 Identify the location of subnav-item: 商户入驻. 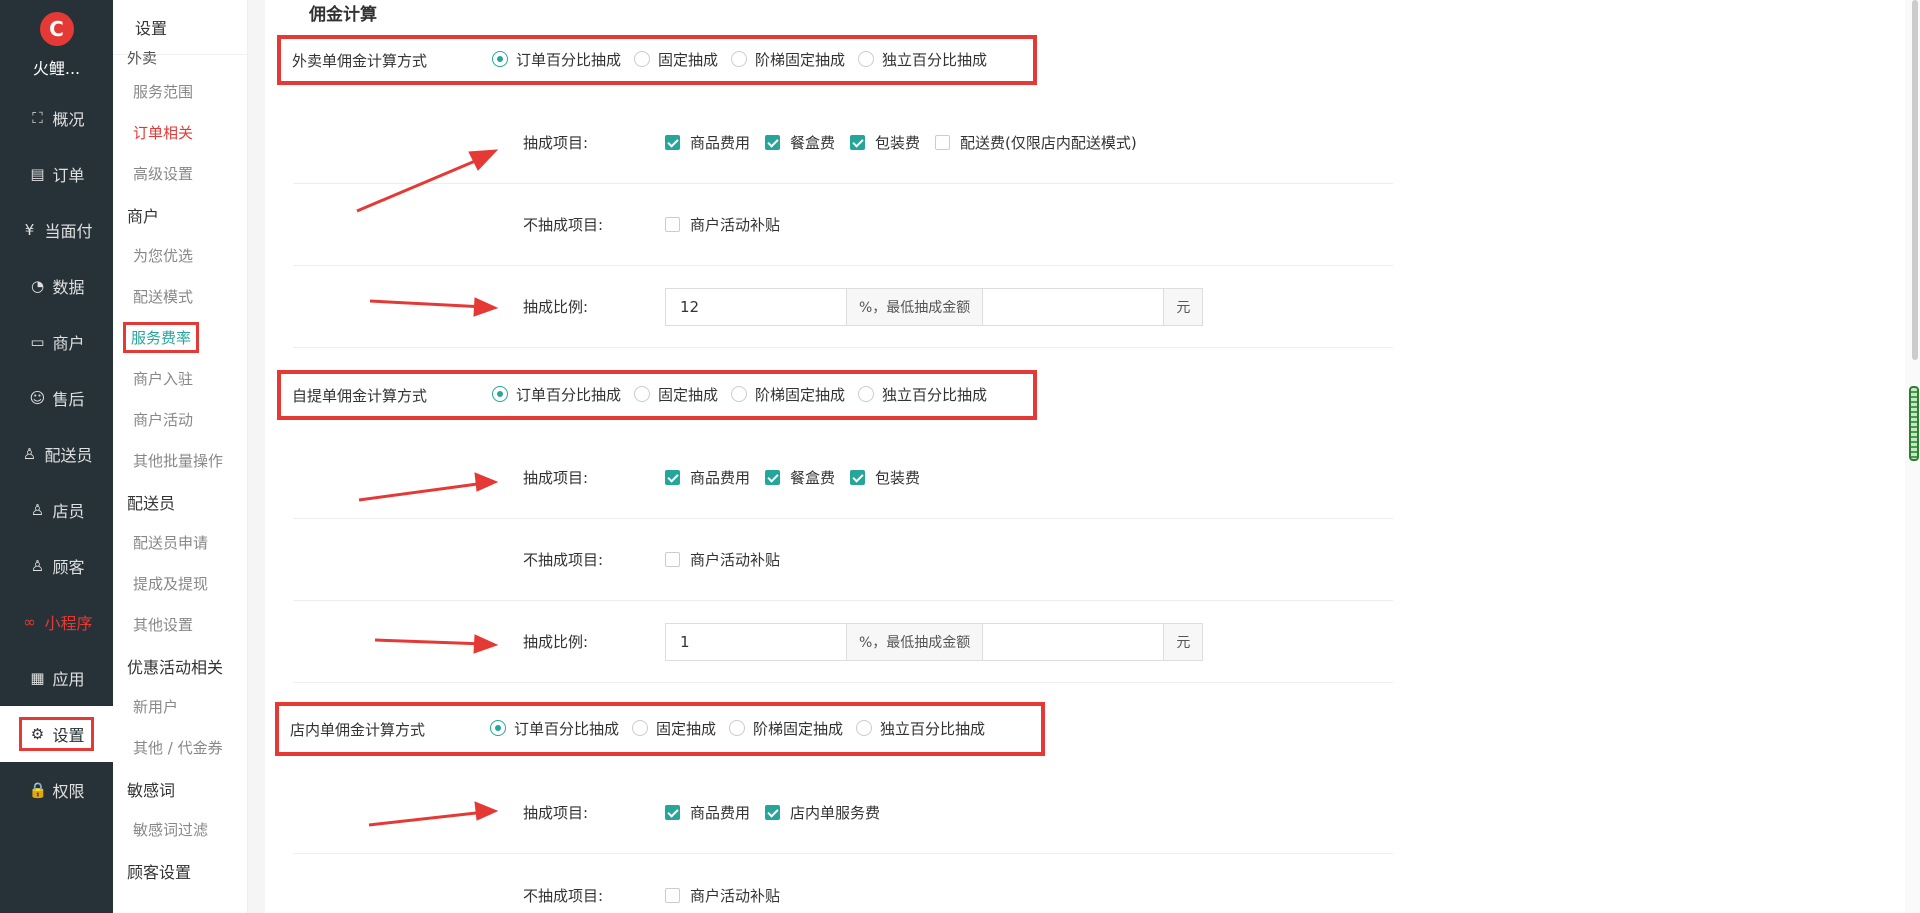
(180, 378).